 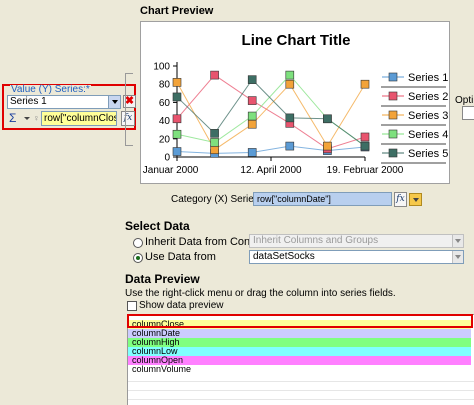 I want to click on value-expression-field: row["columnClose"], so click(x=79, y=118).